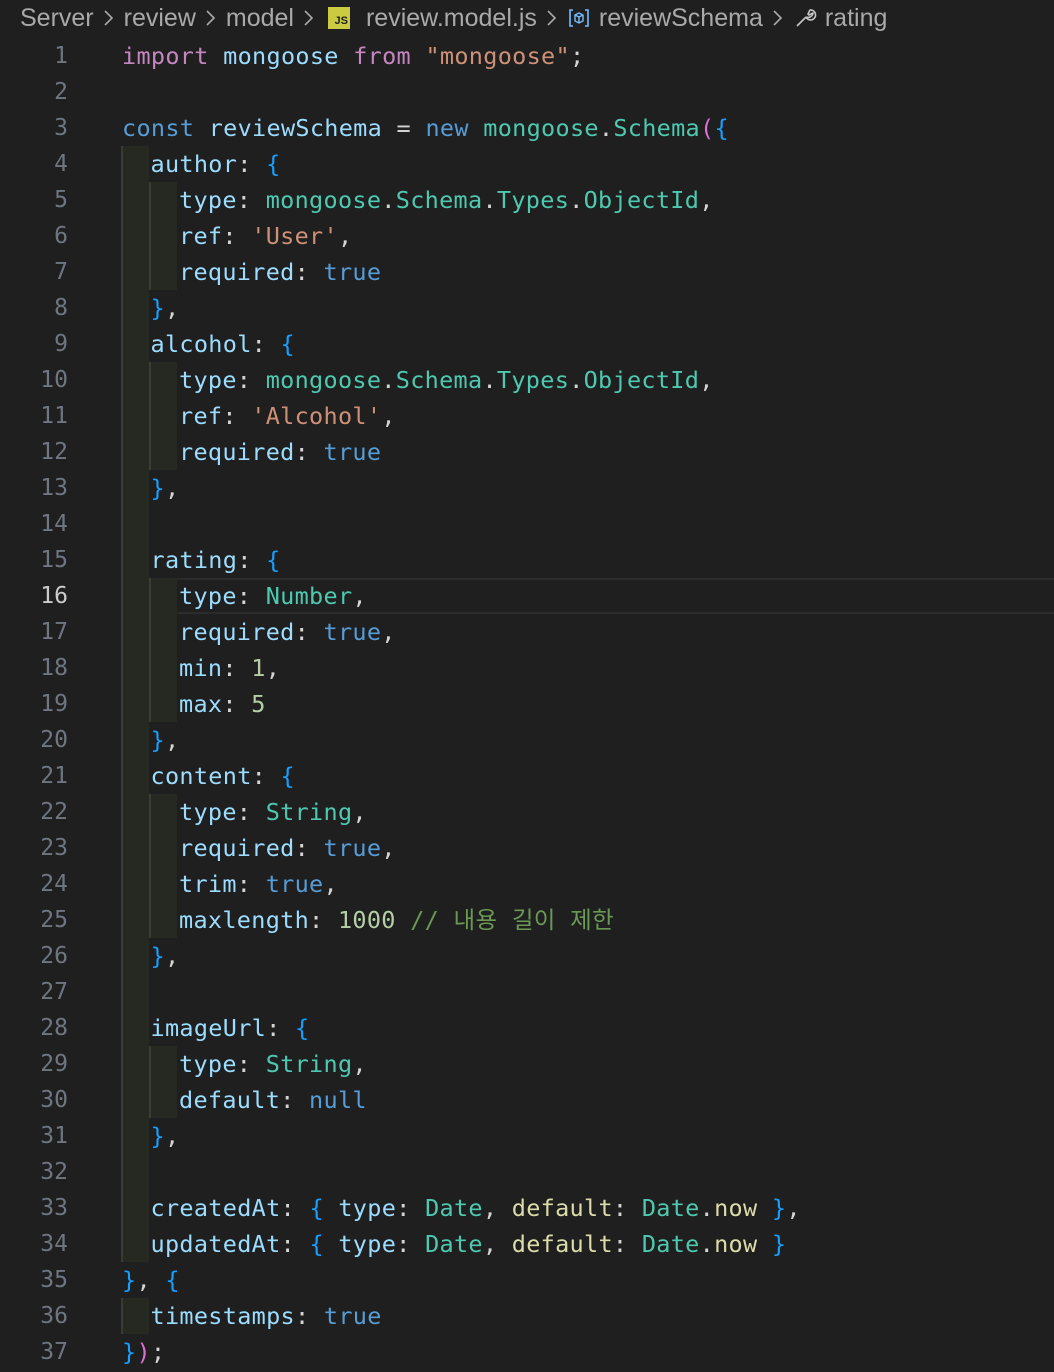  Describe the element at coordinates (527, 344) in the screenshot. I see `code-line: 9 alcohol: {` at that location.